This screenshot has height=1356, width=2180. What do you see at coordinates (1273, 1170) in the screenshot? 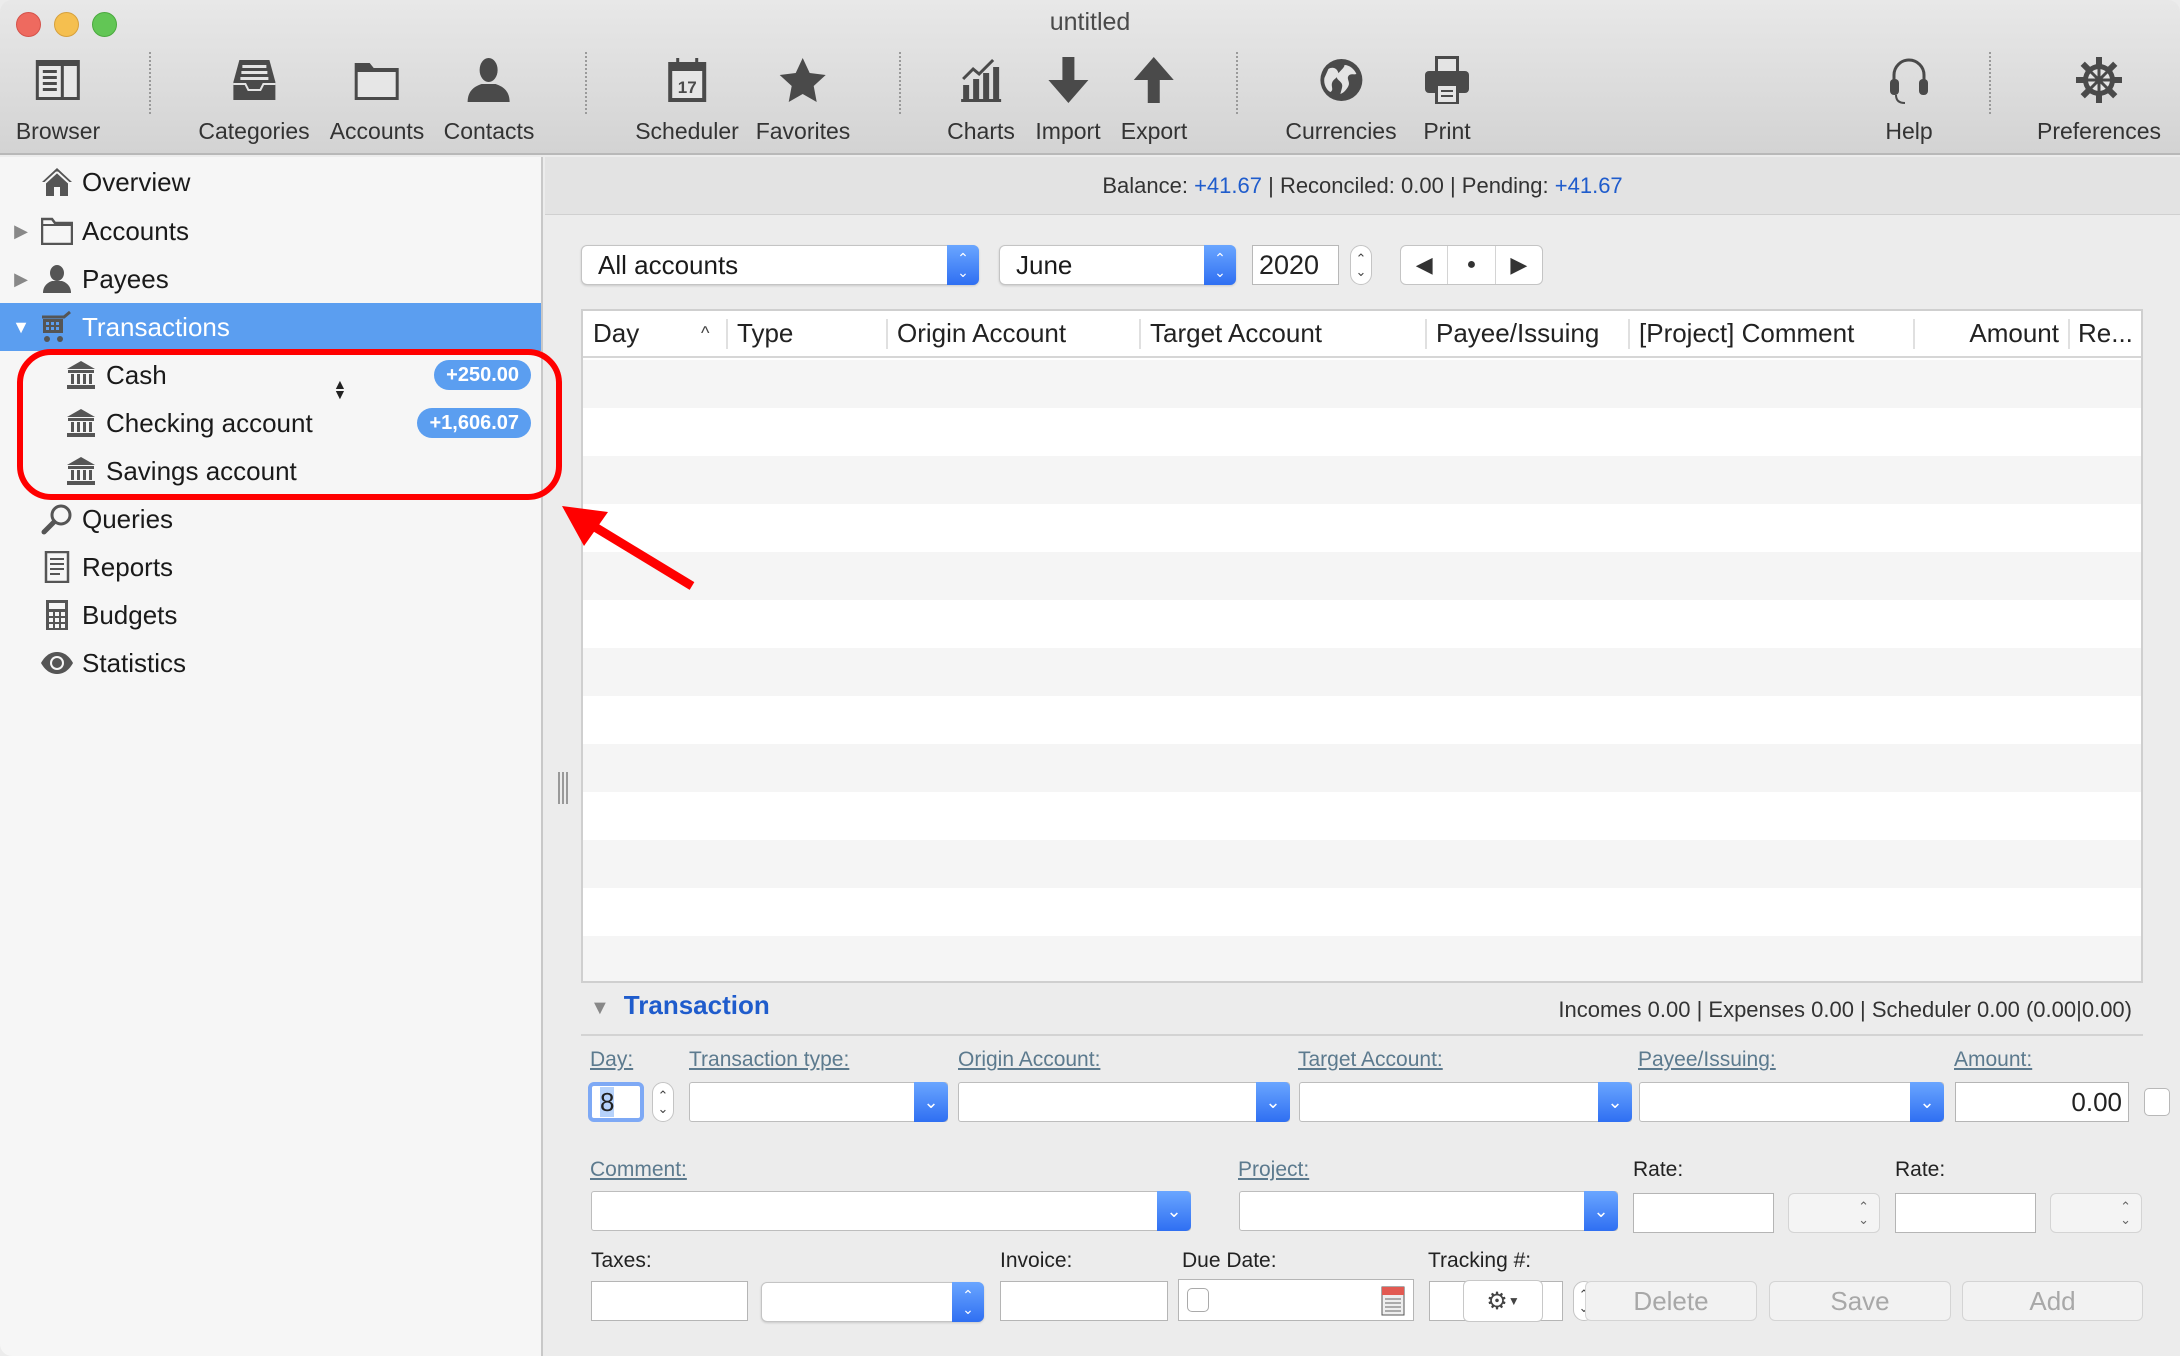
I see `project-label: Project:` at bounding box center [1273, 1170].